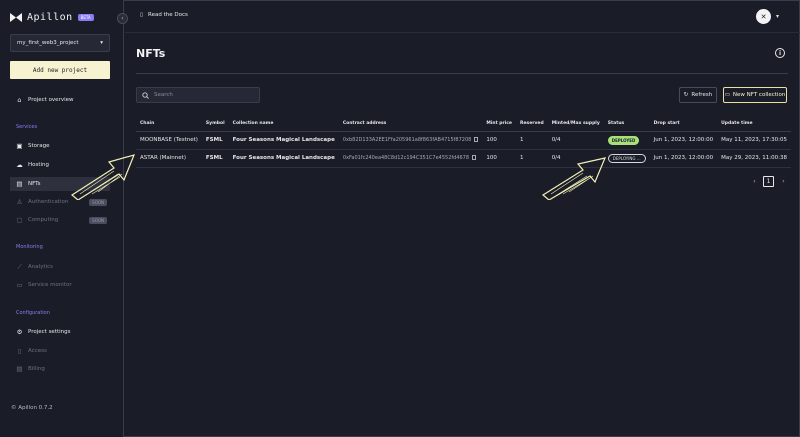 This screenshot has height=437, width=800. I want to click on sidebar-item-label: Access, so click(37, 351).